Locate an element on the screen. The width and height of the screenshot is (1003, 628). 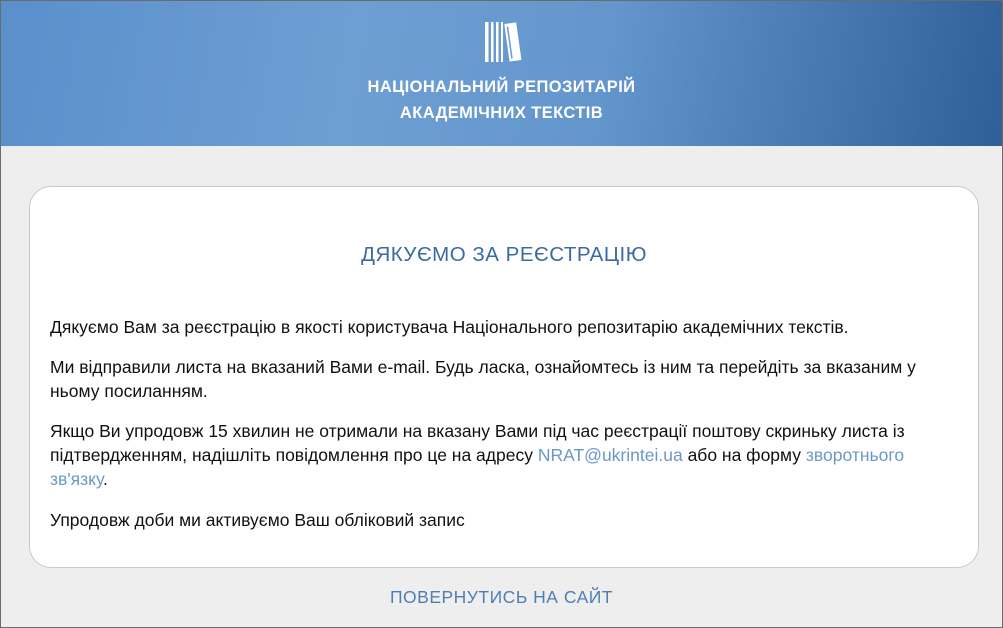
page-title: ДЯКУЄМО ЗА РЕЄСТРАЦІЮ is located at coordinates (504, 254).